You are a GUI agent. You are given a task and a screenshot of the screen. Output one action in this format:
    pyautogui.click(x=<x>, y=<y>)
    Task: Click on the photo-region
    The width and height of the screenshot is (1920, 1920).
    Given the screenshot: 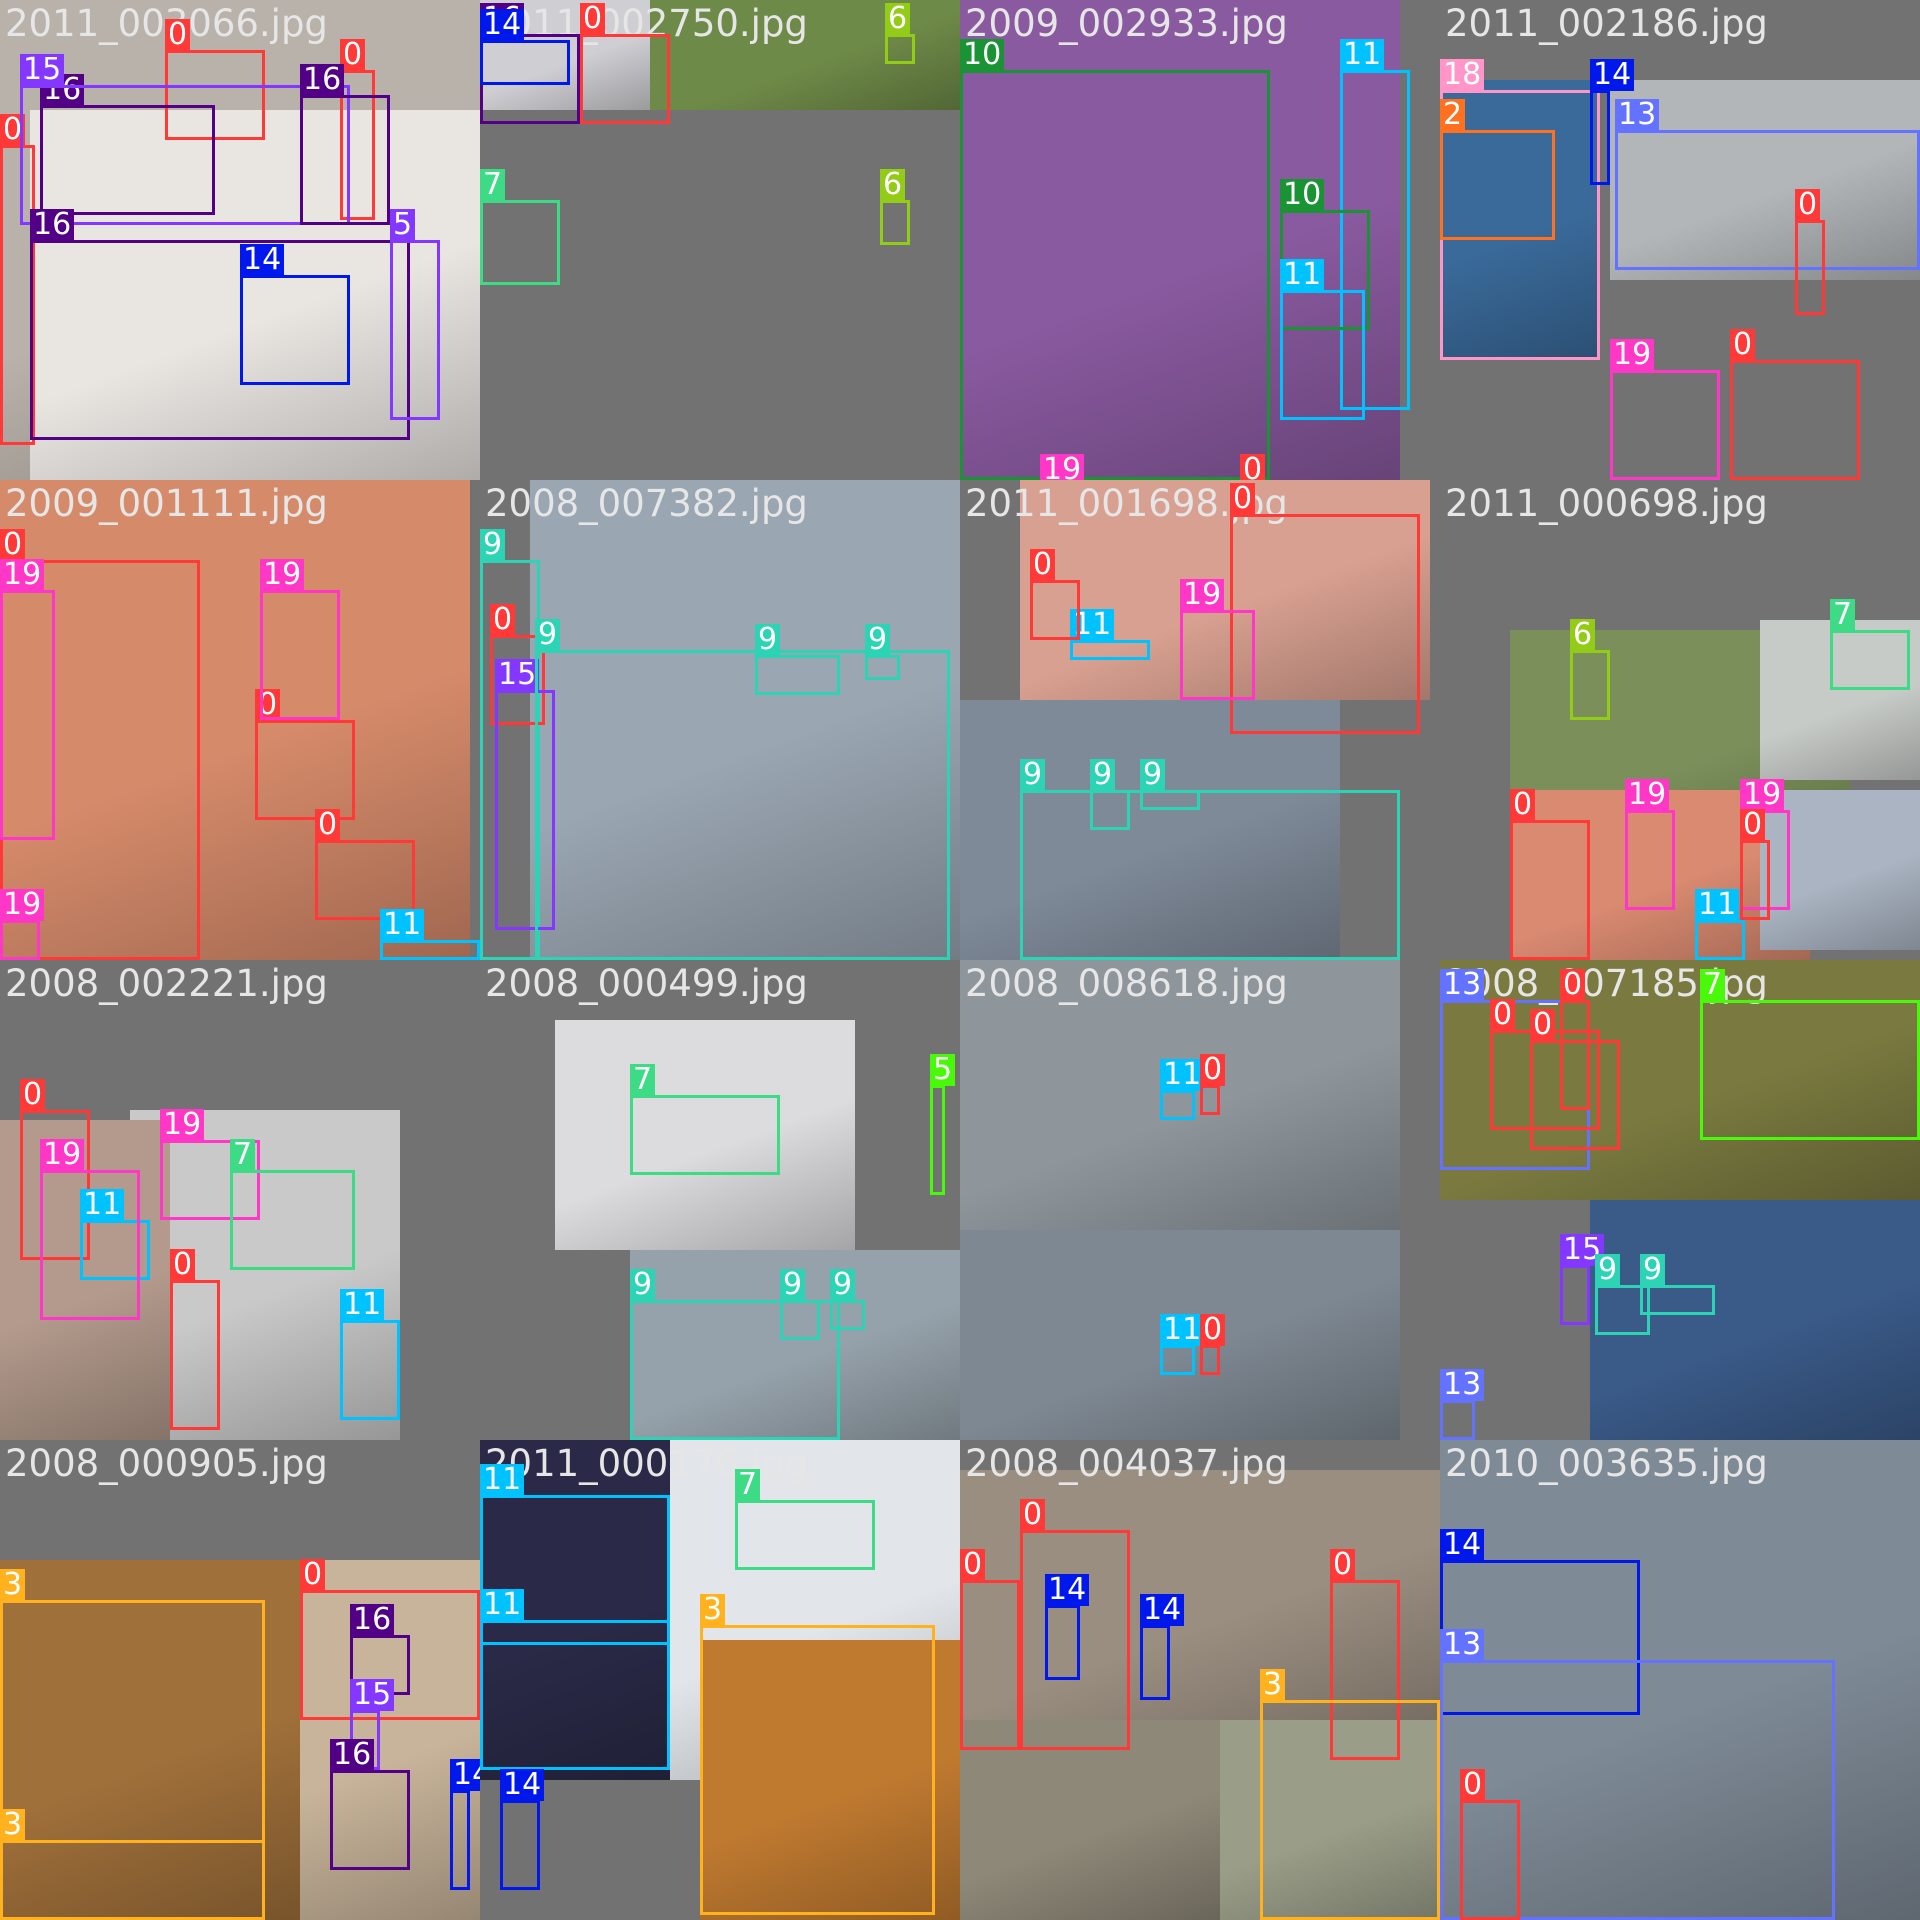 What is the action you would take?
    pyautogui.click(x=1090, y=1820)
    